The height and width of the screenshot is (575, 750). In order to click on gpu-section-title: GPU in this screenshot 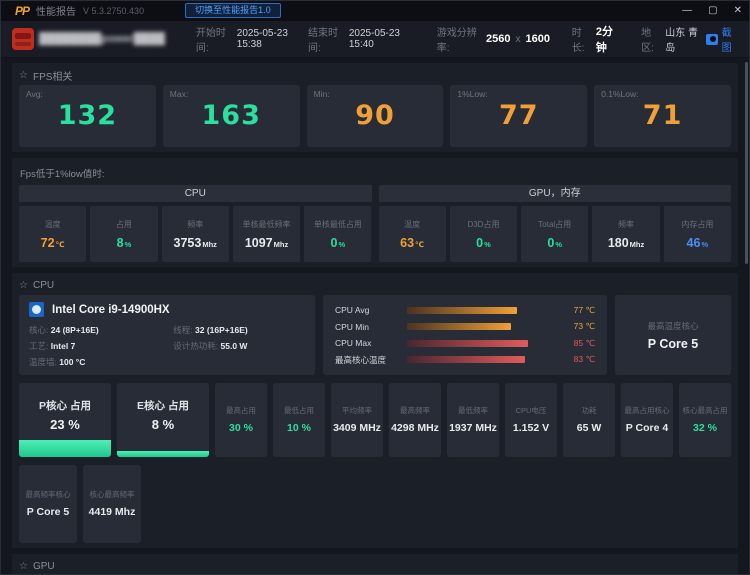, I will do `click(43, 566)`.